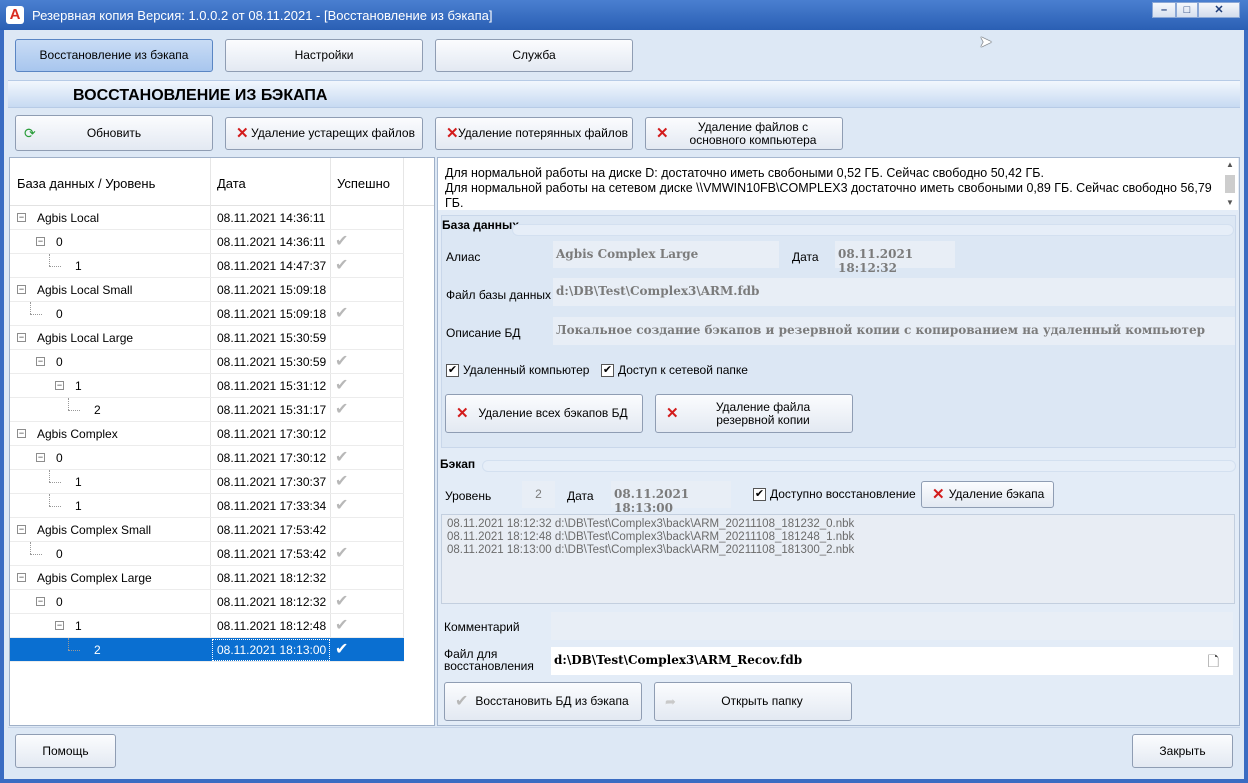  Describe the element at coordinates (671, 498) in the screenshot. I see `backup-date-field: 08.11.2021 18:13:00` at that location.